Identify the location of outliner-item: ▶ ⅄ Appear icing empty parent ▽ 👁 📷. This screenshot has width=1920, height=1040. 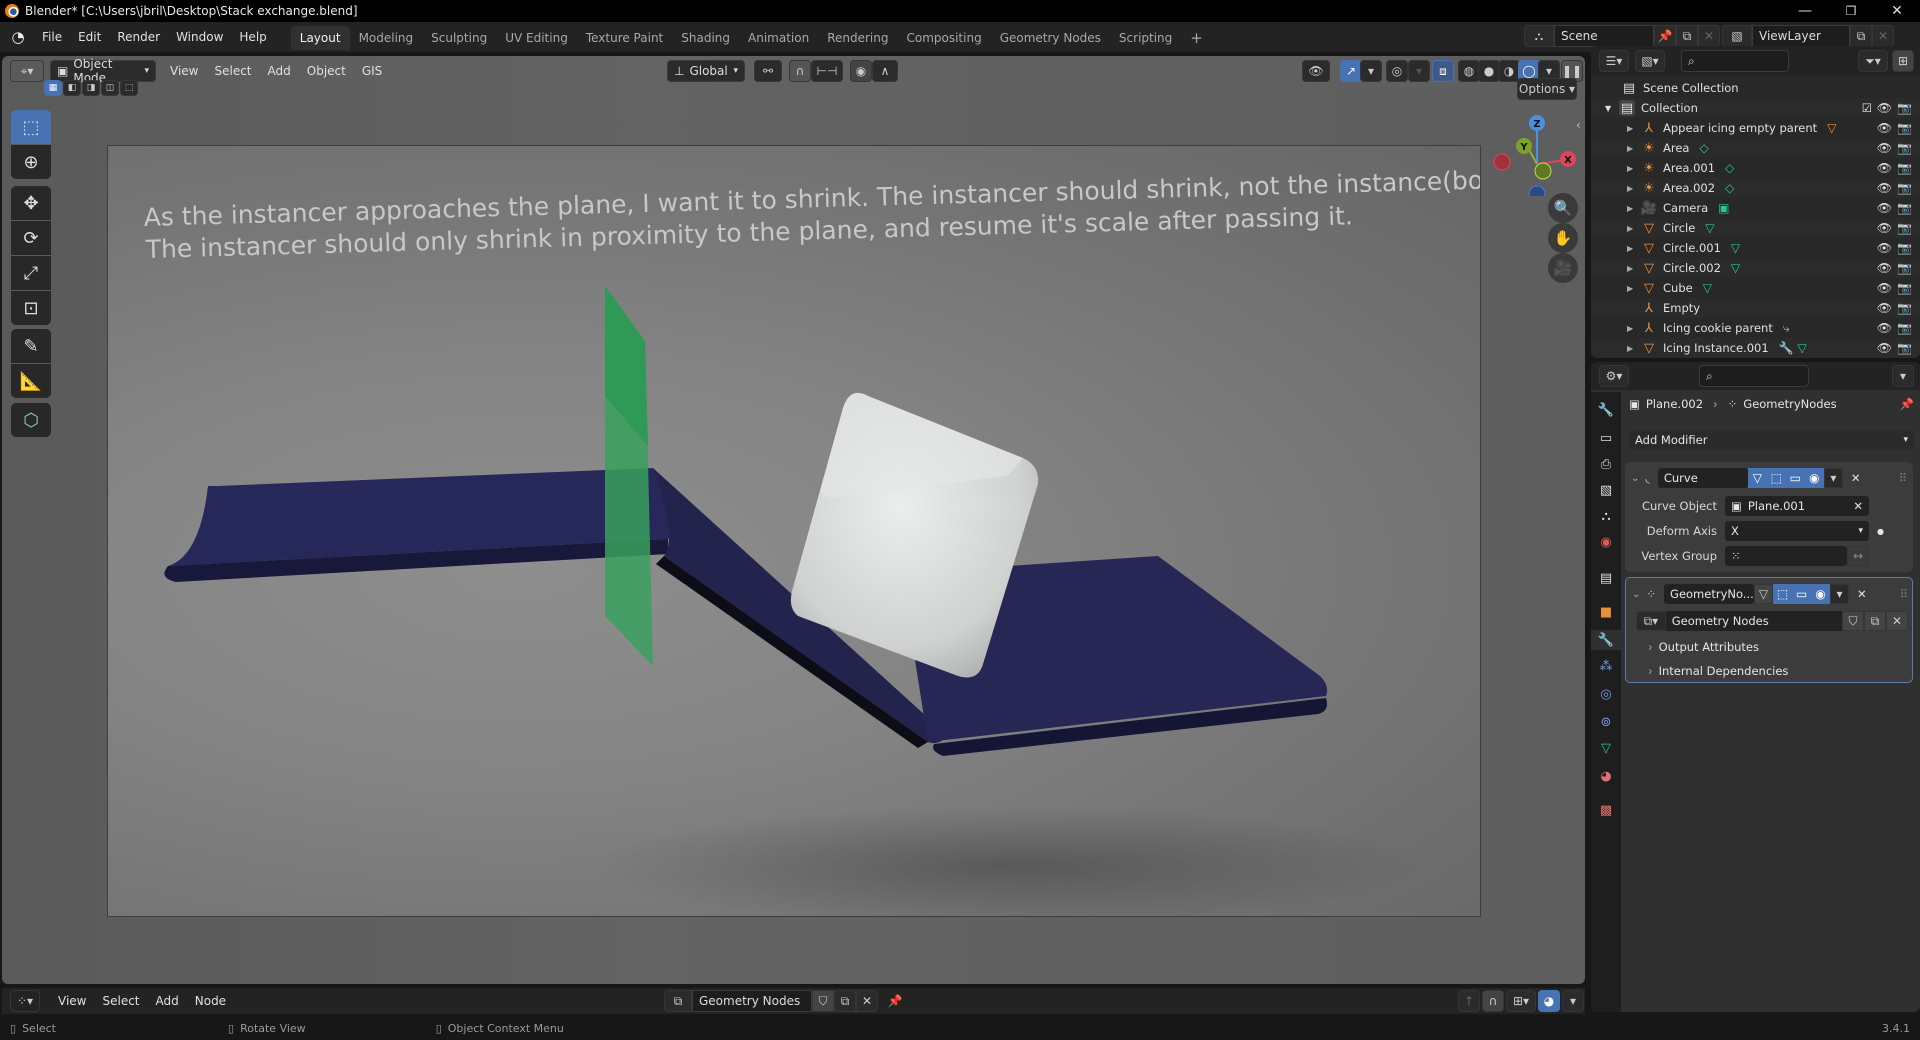
(1755, 128).